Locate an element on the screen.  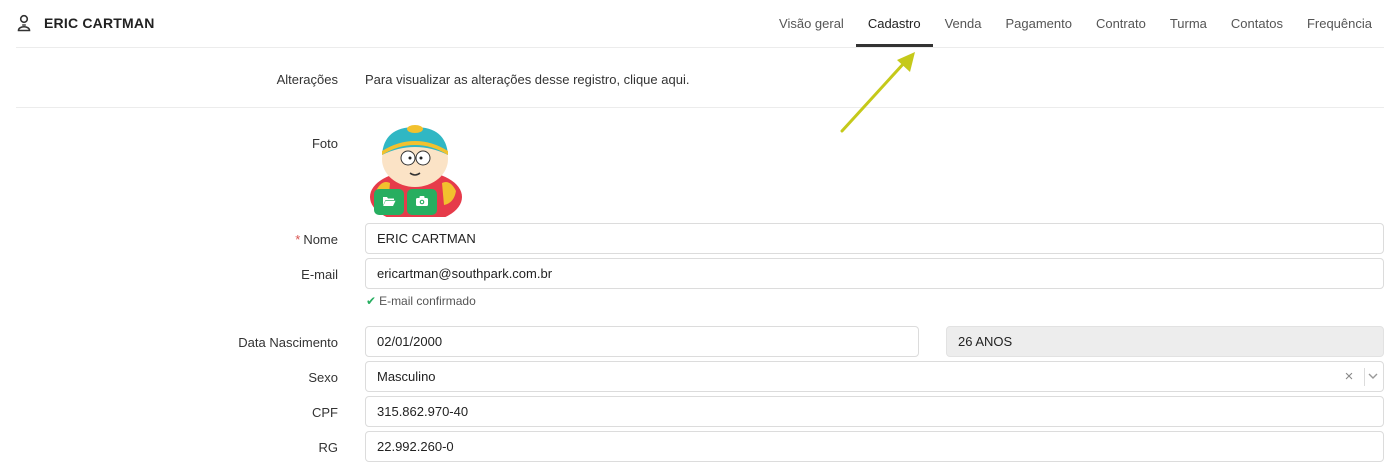
tab-contatos: Contatos is located at coordinates (1257, 23).